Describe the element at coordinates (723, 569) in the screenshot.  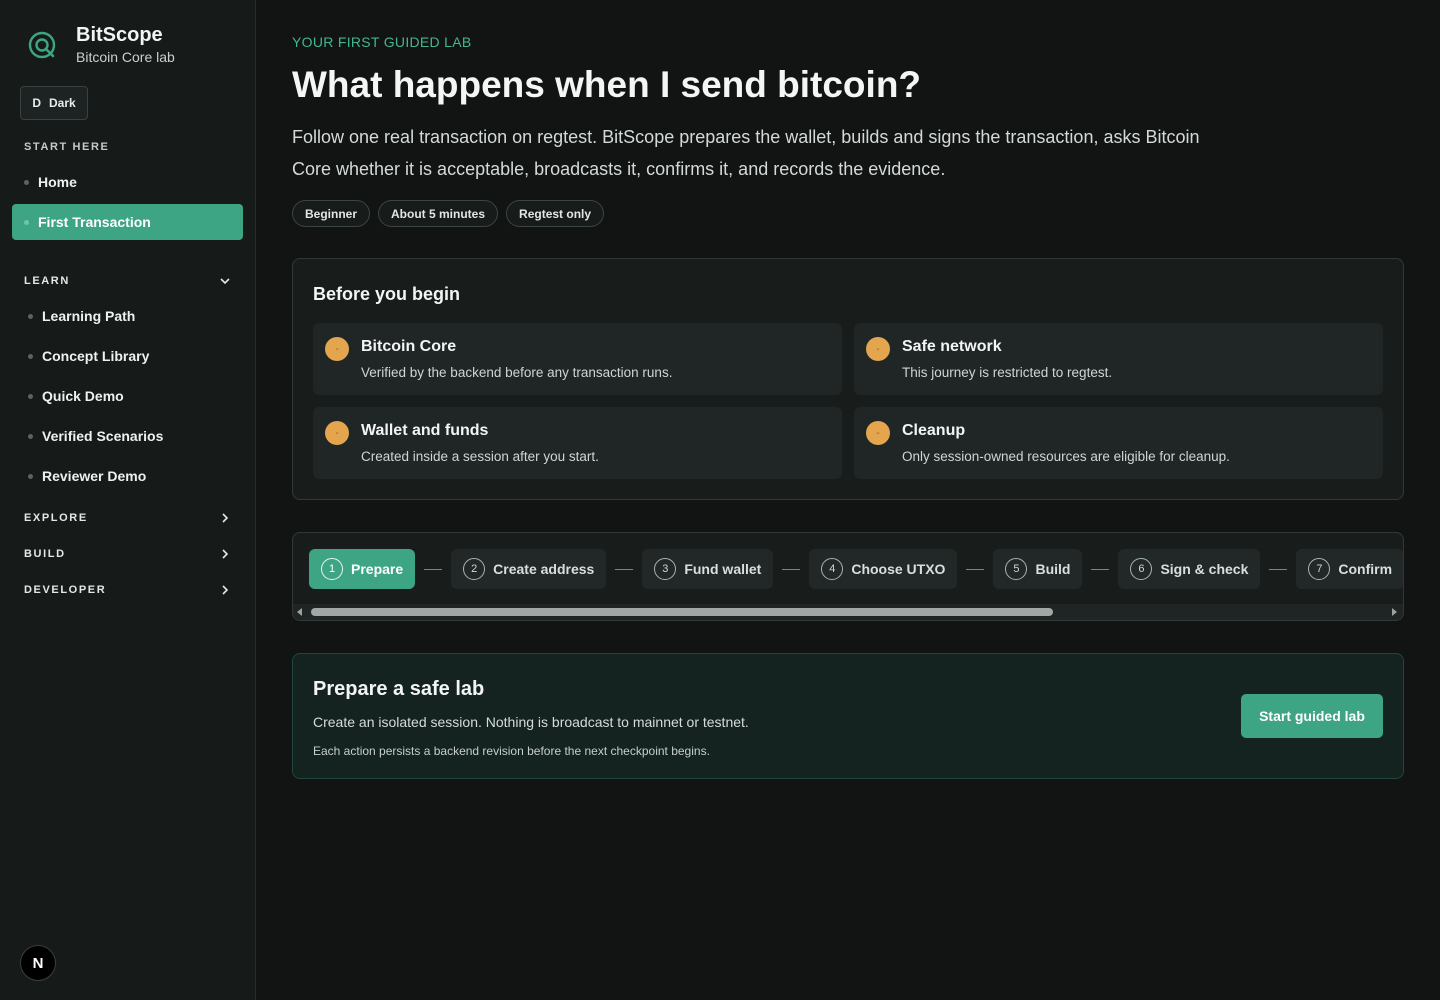
I see `step-label: Fund wallet` at that location.